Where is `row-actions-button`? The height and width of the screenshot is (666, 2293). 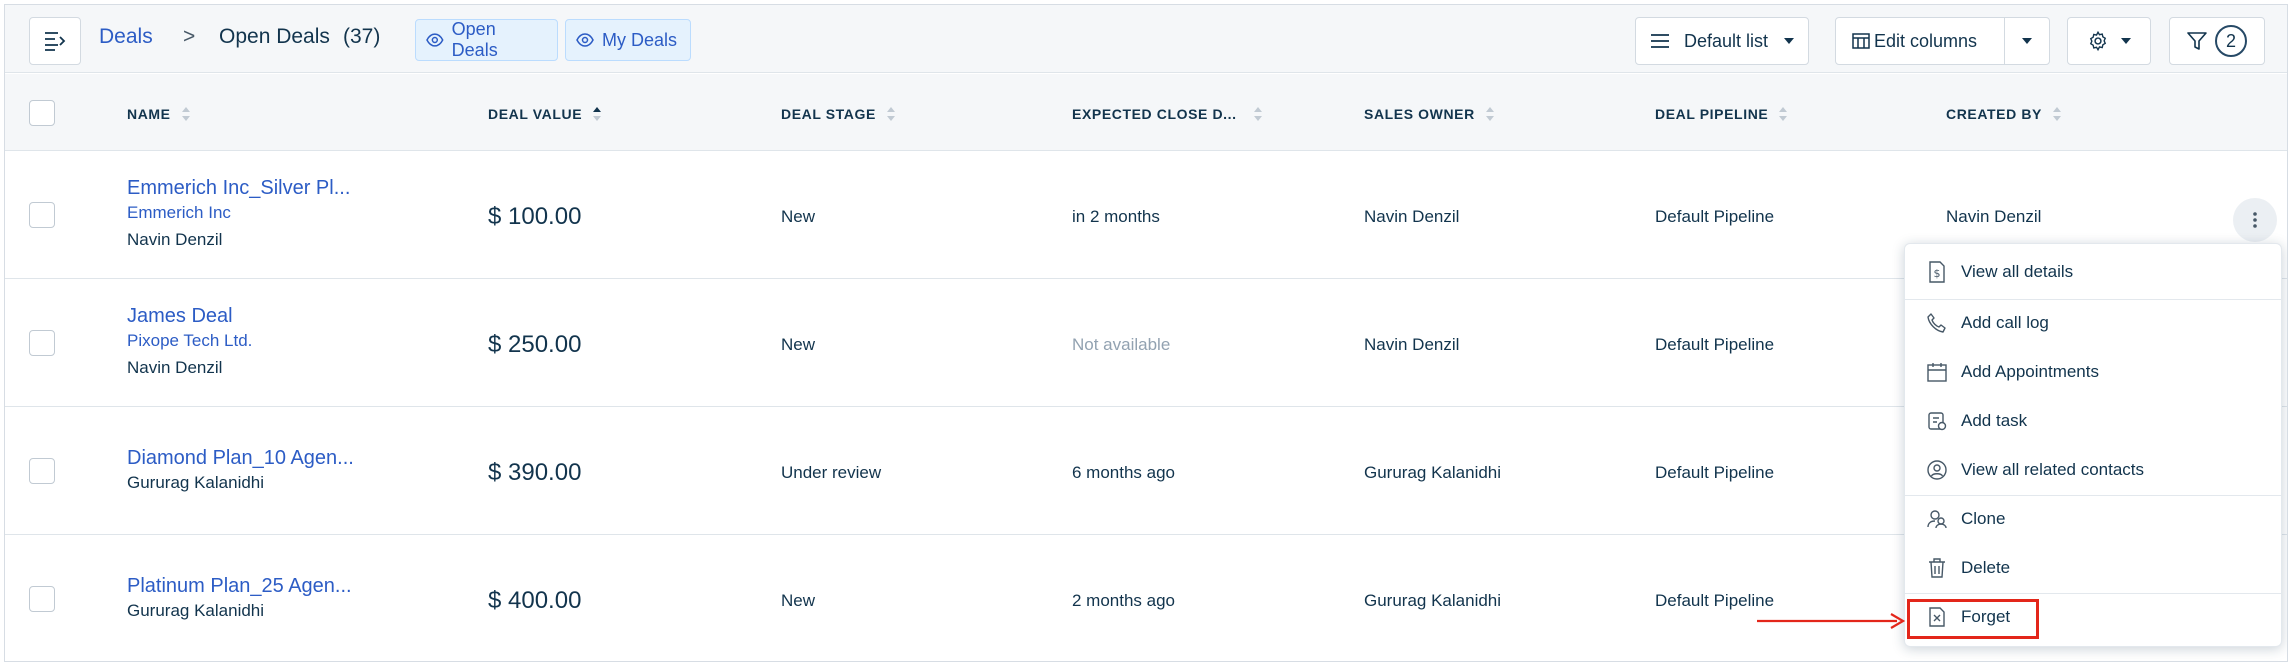
row-actions-button is located at coordinates (2255, 220).